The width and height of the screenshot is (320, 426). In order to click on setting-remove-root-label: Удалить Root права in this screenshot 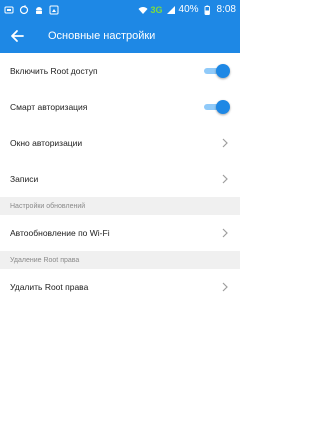, I will do `click(49, 287)`.